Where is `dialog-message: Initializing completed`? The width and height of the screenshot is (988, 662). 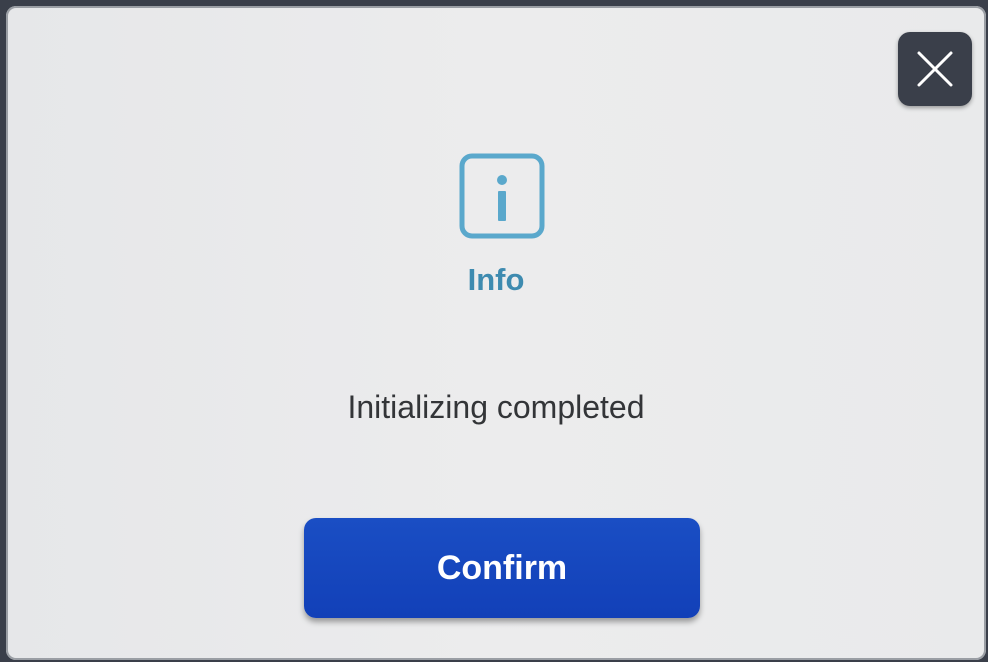 dialog-message: Initializing completed is located at coordinates (496, 407).